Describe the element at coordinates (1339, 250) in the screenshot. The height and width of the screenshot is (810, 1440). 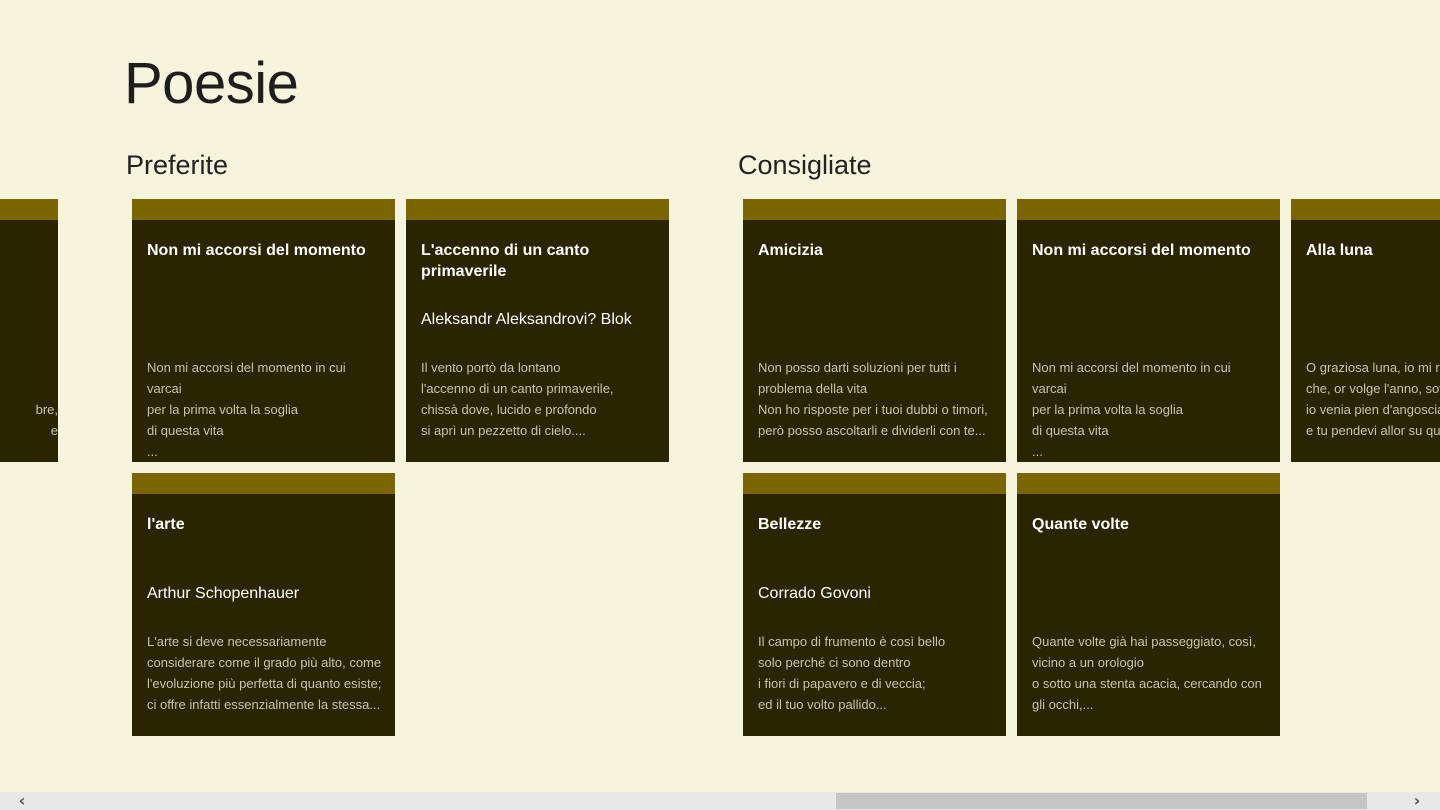
I see `tile-title: Alla luna` at that location.